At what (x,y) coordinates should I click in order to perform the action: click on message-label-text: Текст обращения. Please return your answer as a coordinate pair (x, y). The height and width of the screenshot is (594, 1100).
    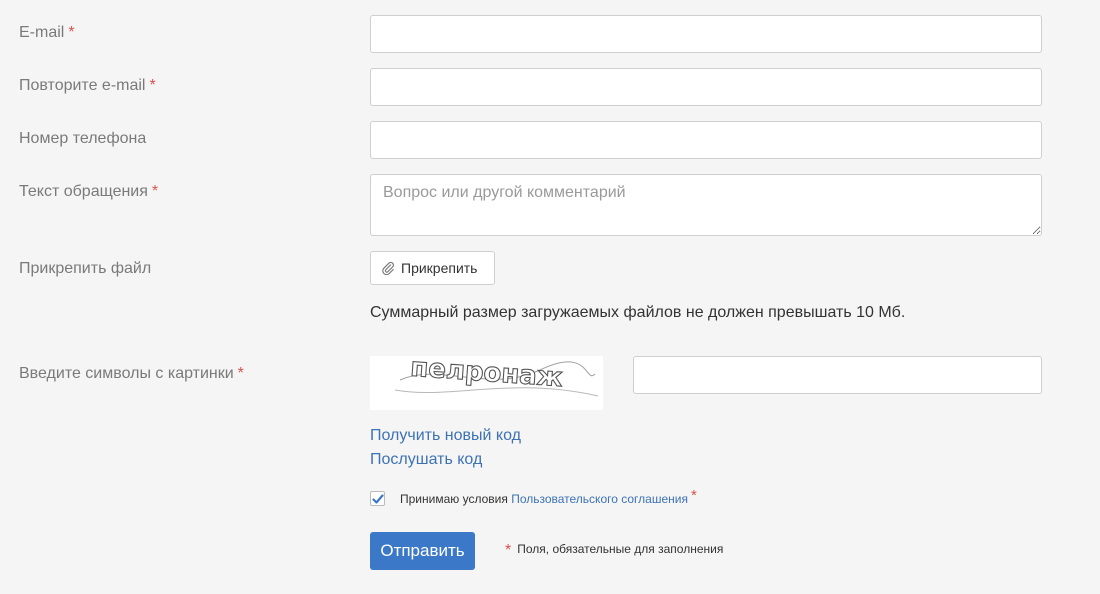
    Looking at the image, I should click on (83, 191).